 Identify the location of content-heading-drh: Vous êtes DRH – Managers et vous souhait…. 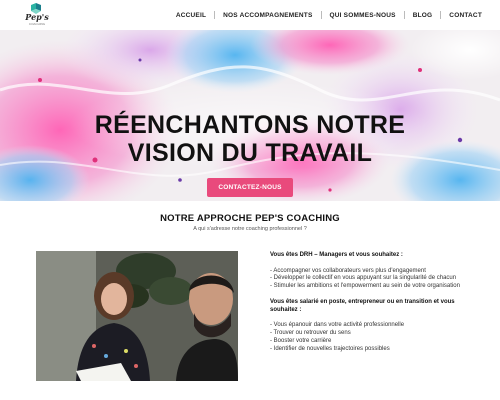
(336, 255).